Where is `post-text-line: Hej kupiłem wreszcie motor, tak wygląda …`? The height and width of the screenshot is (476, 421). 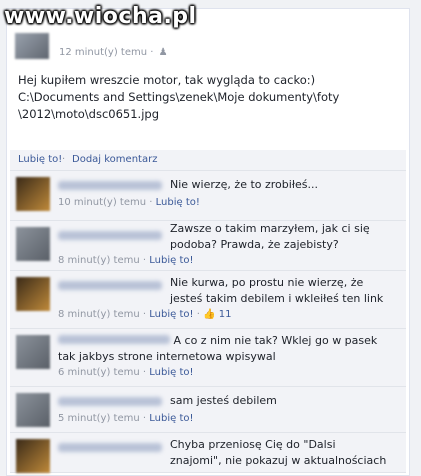 post-text-line: Hej kupiłem wreszcie motor, tak wygląda … is located at coordinates (167, 80).